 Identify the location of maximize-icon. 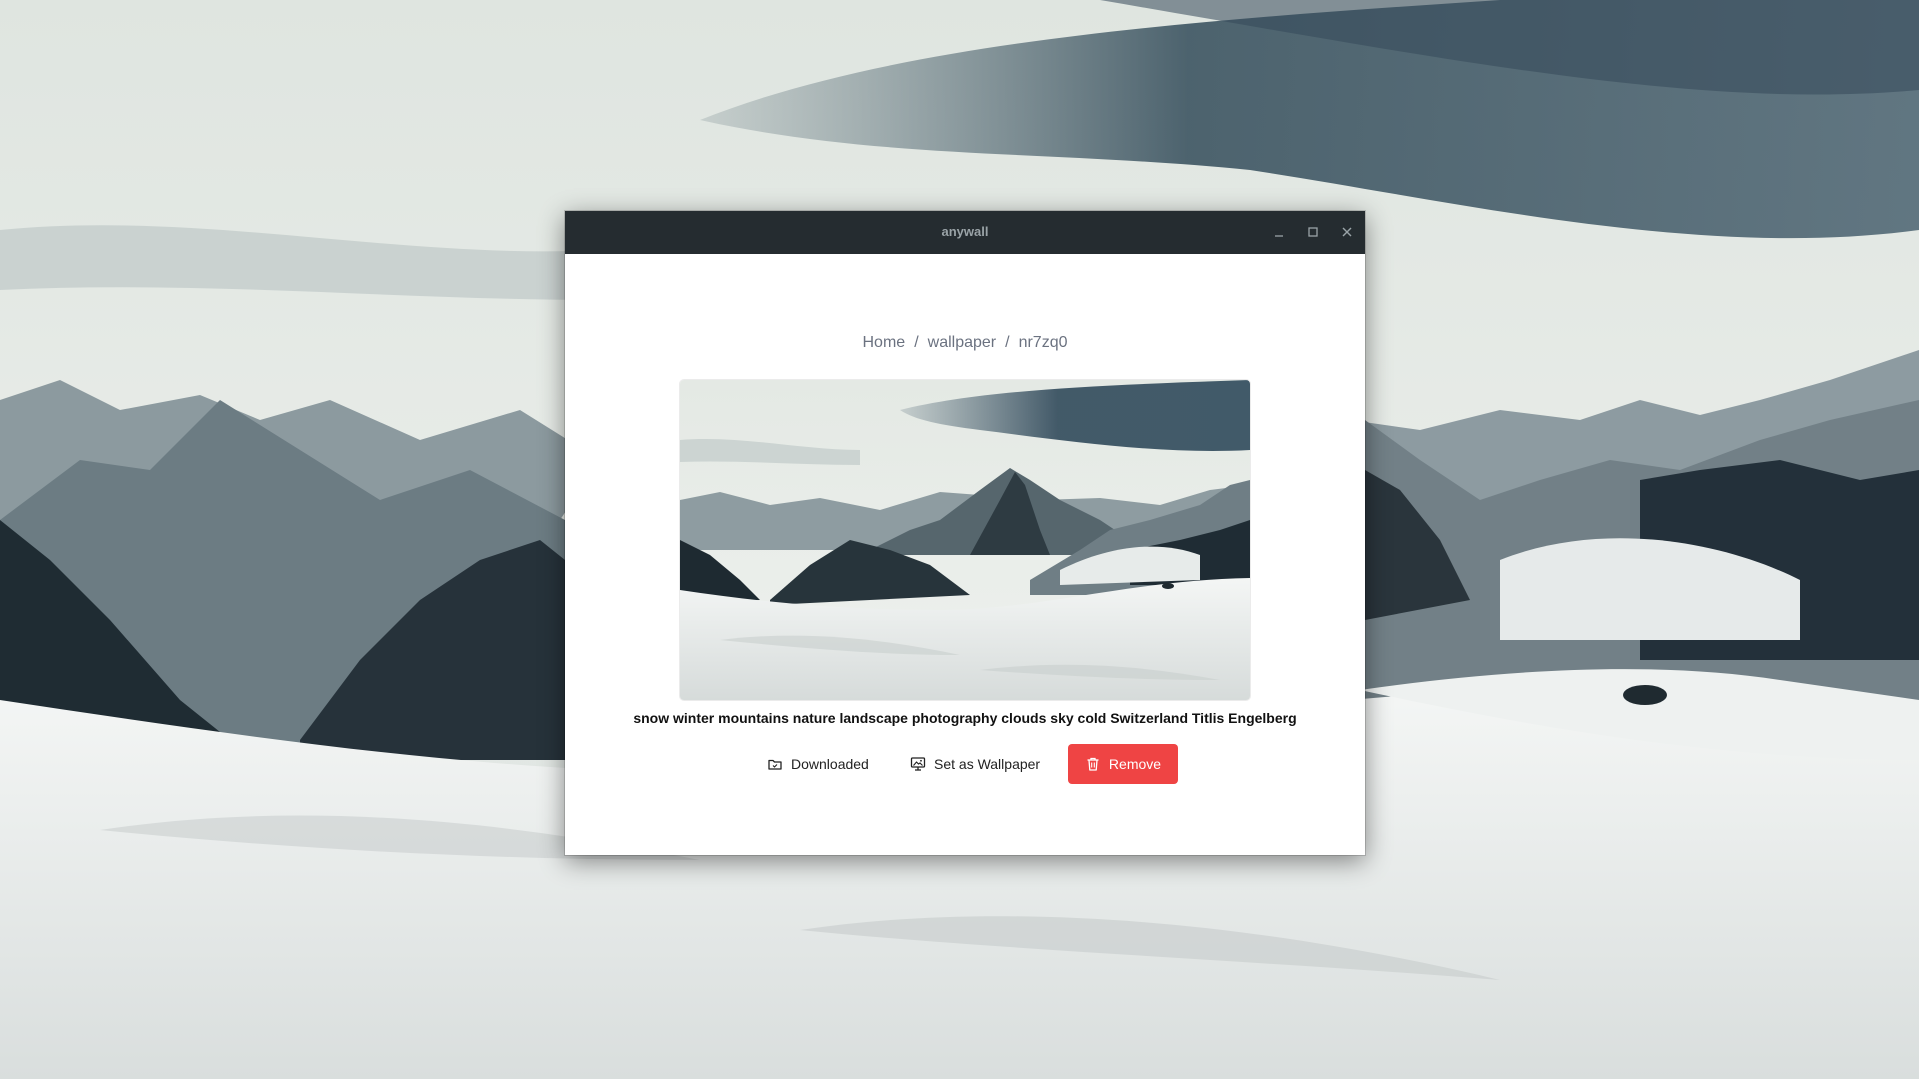
(1313, 232).